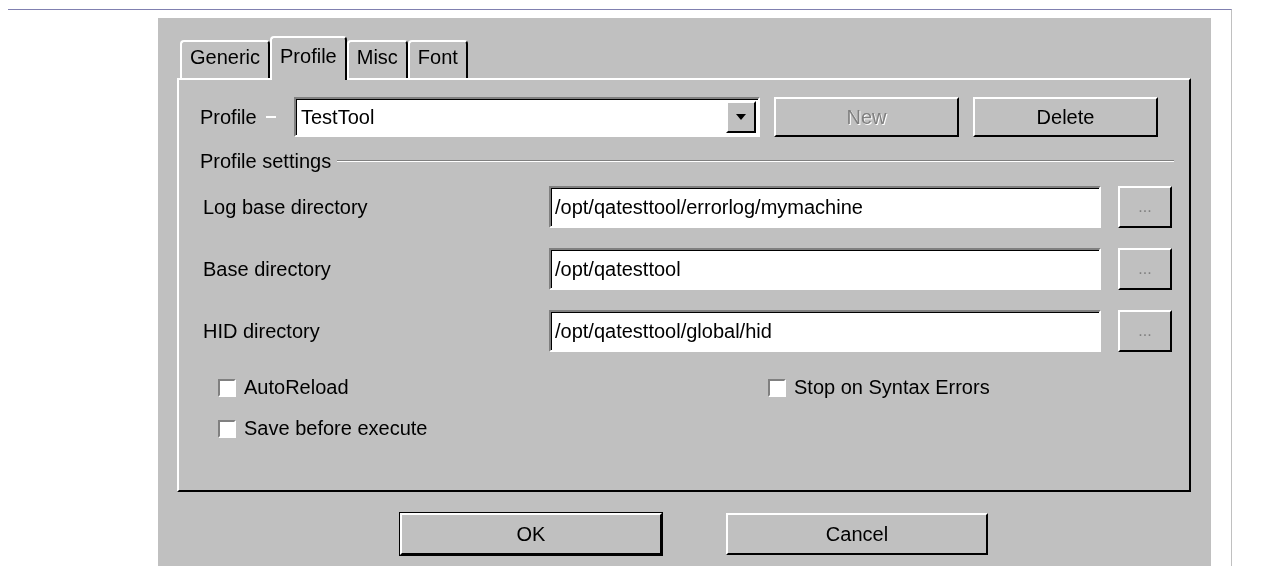  What do you see at coordinates (308, 58) in the screenshot?
I see `tab: Profile` at bounding box center [308, 58].